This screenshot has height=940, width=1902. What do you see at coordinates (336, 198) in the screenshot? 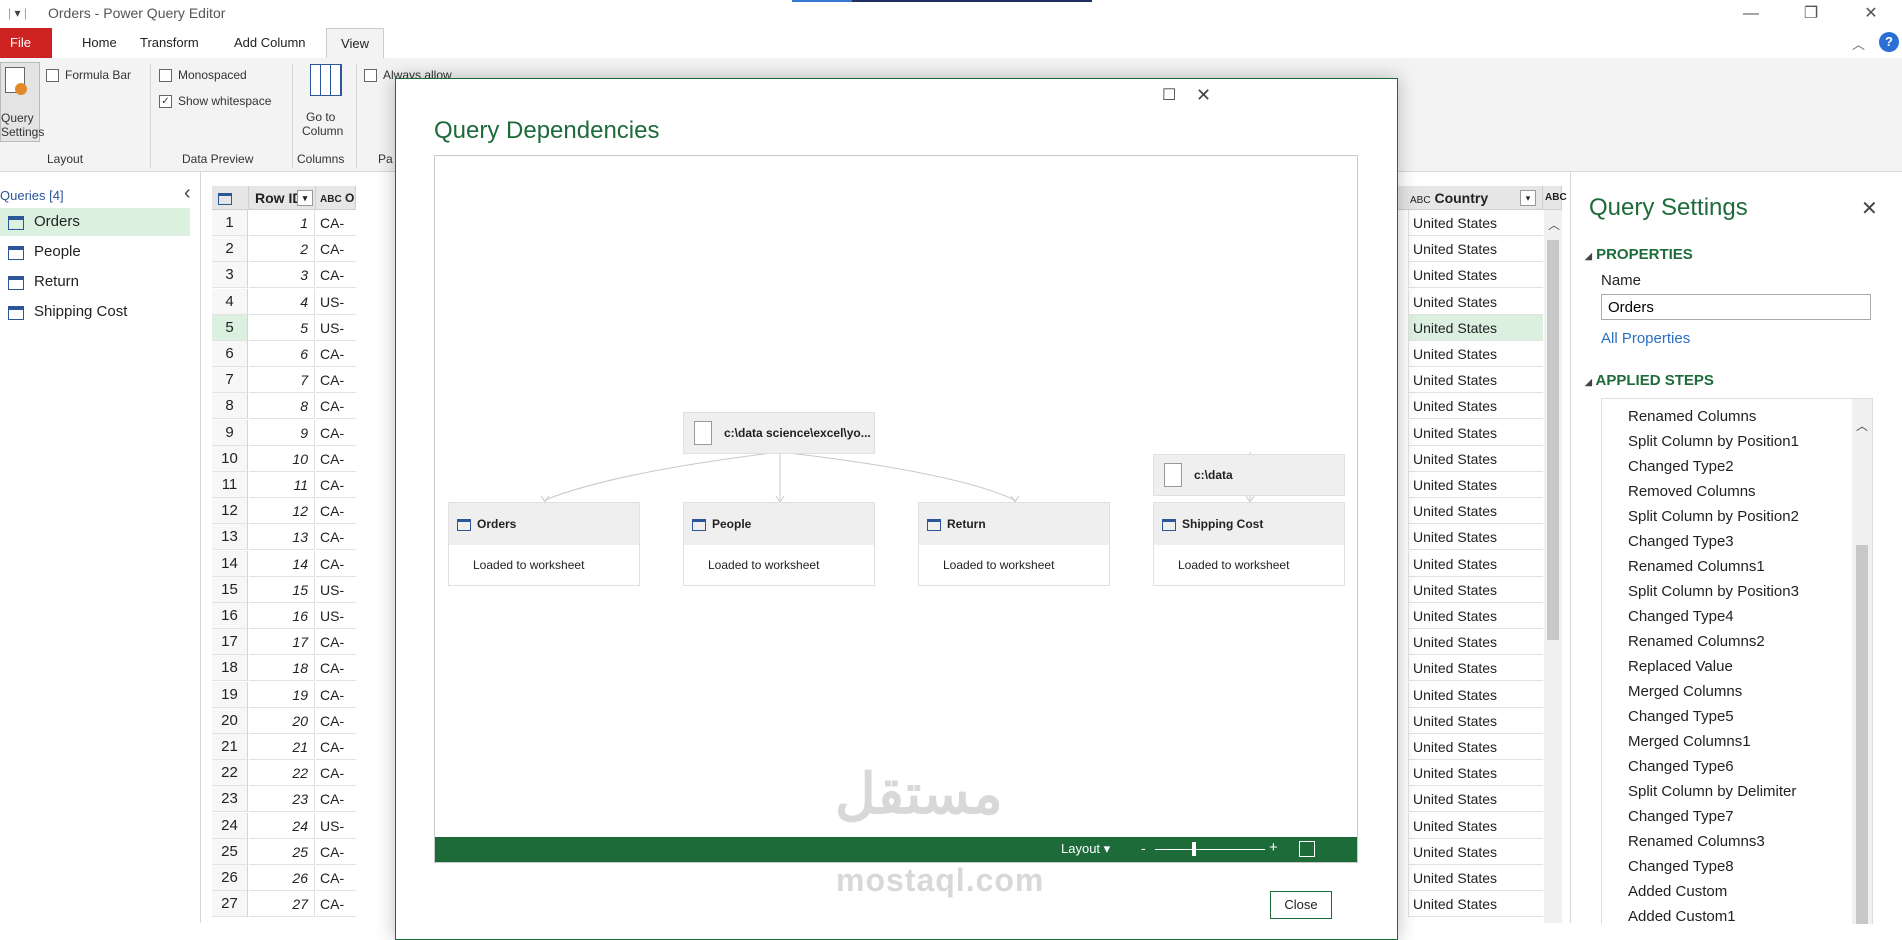
I see `column-header-order: ABC O` at bounding box center [336, 198].